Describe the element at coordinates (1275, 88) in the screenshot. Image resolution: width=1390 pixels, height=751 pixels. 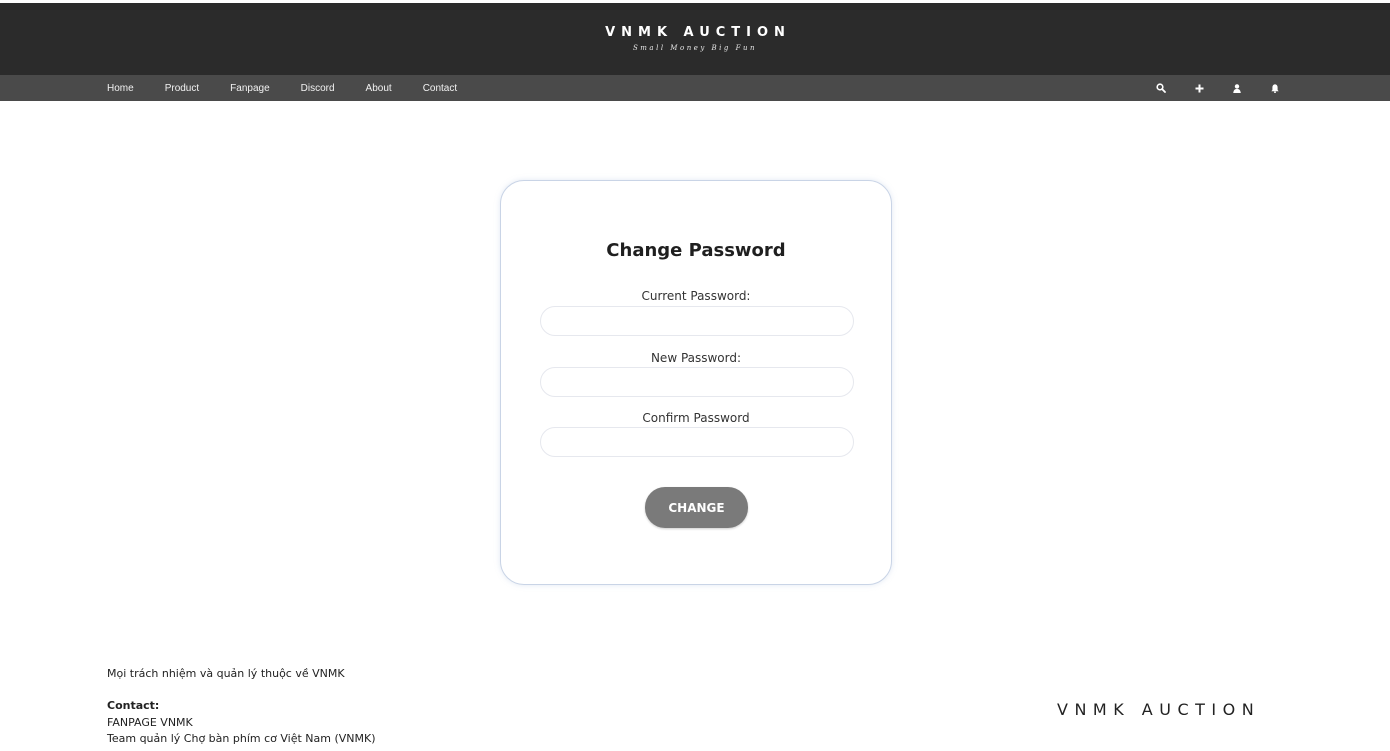
I see `bell-icon` at that location.